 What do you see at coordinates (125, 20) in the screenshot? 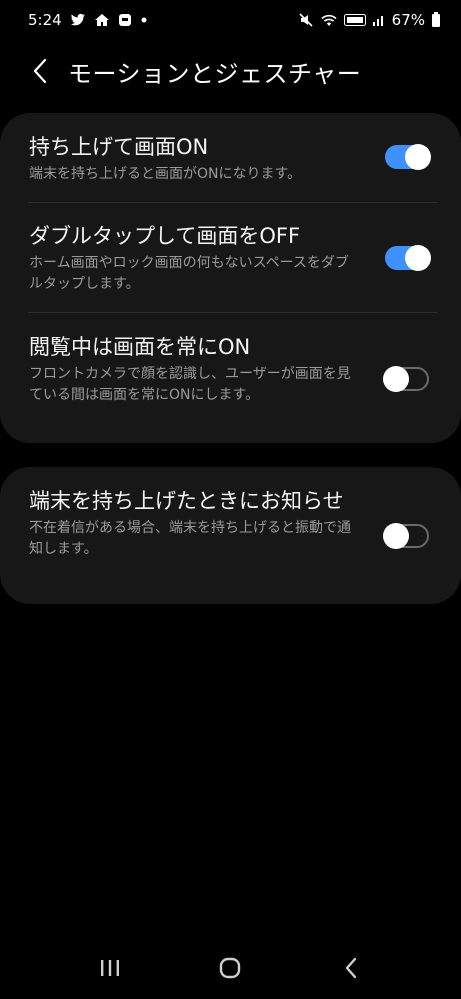
I see `app-icon` at bounding box center [125, 20].